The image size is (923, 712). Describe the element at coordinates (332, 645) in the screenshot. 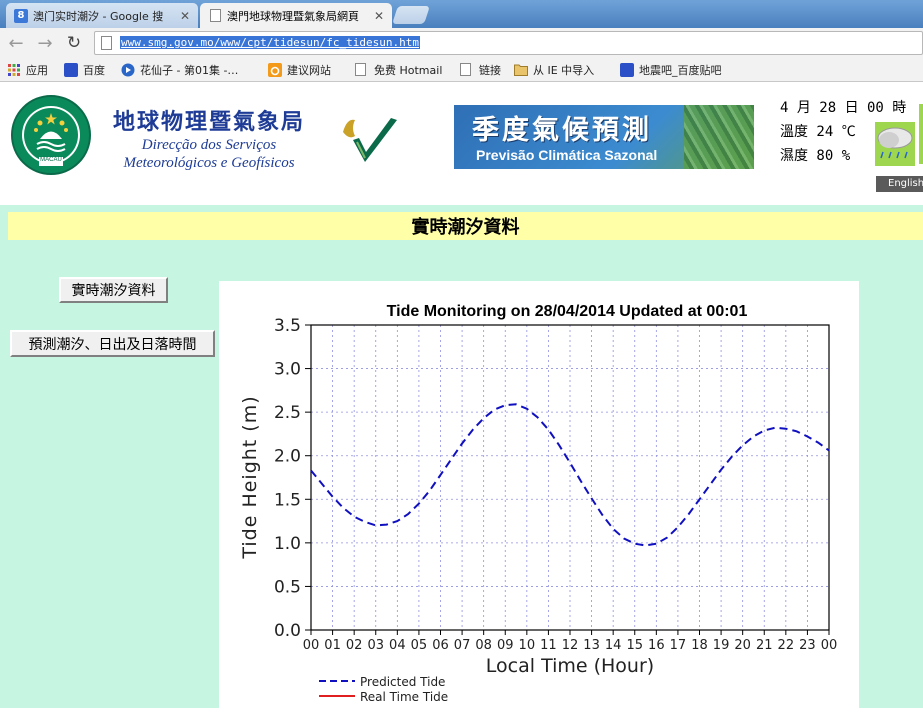

I see `x-tick-label: 01` at that location.